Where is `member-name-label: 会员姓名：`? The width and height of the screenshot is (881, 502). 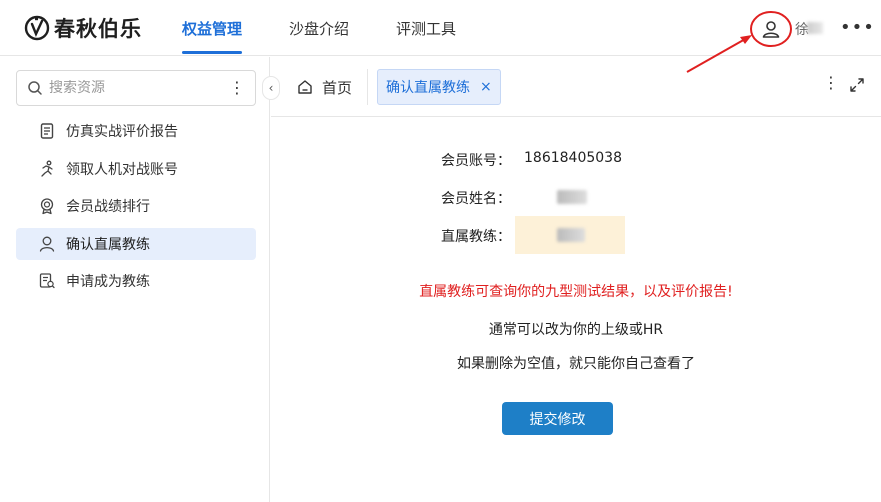 member-name-label: 会员姓名： is located at coordinates (476, 199).